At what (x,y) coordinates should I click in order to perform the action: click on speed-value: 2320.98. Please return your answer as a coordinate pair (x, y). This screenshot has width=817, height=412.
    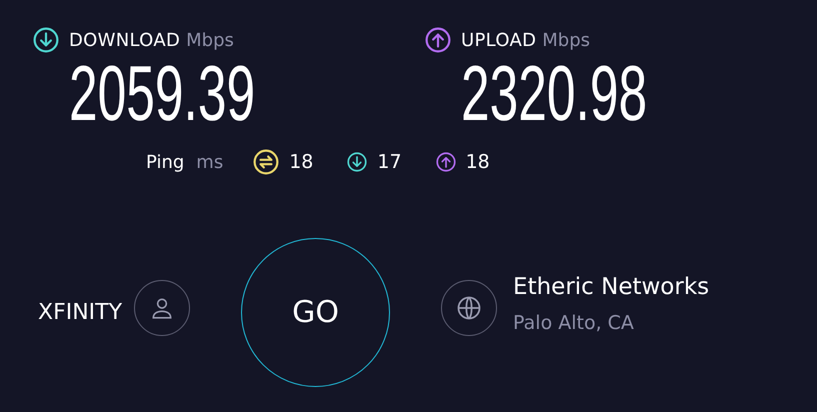
    Looking at the image, I should click on (554, 93).